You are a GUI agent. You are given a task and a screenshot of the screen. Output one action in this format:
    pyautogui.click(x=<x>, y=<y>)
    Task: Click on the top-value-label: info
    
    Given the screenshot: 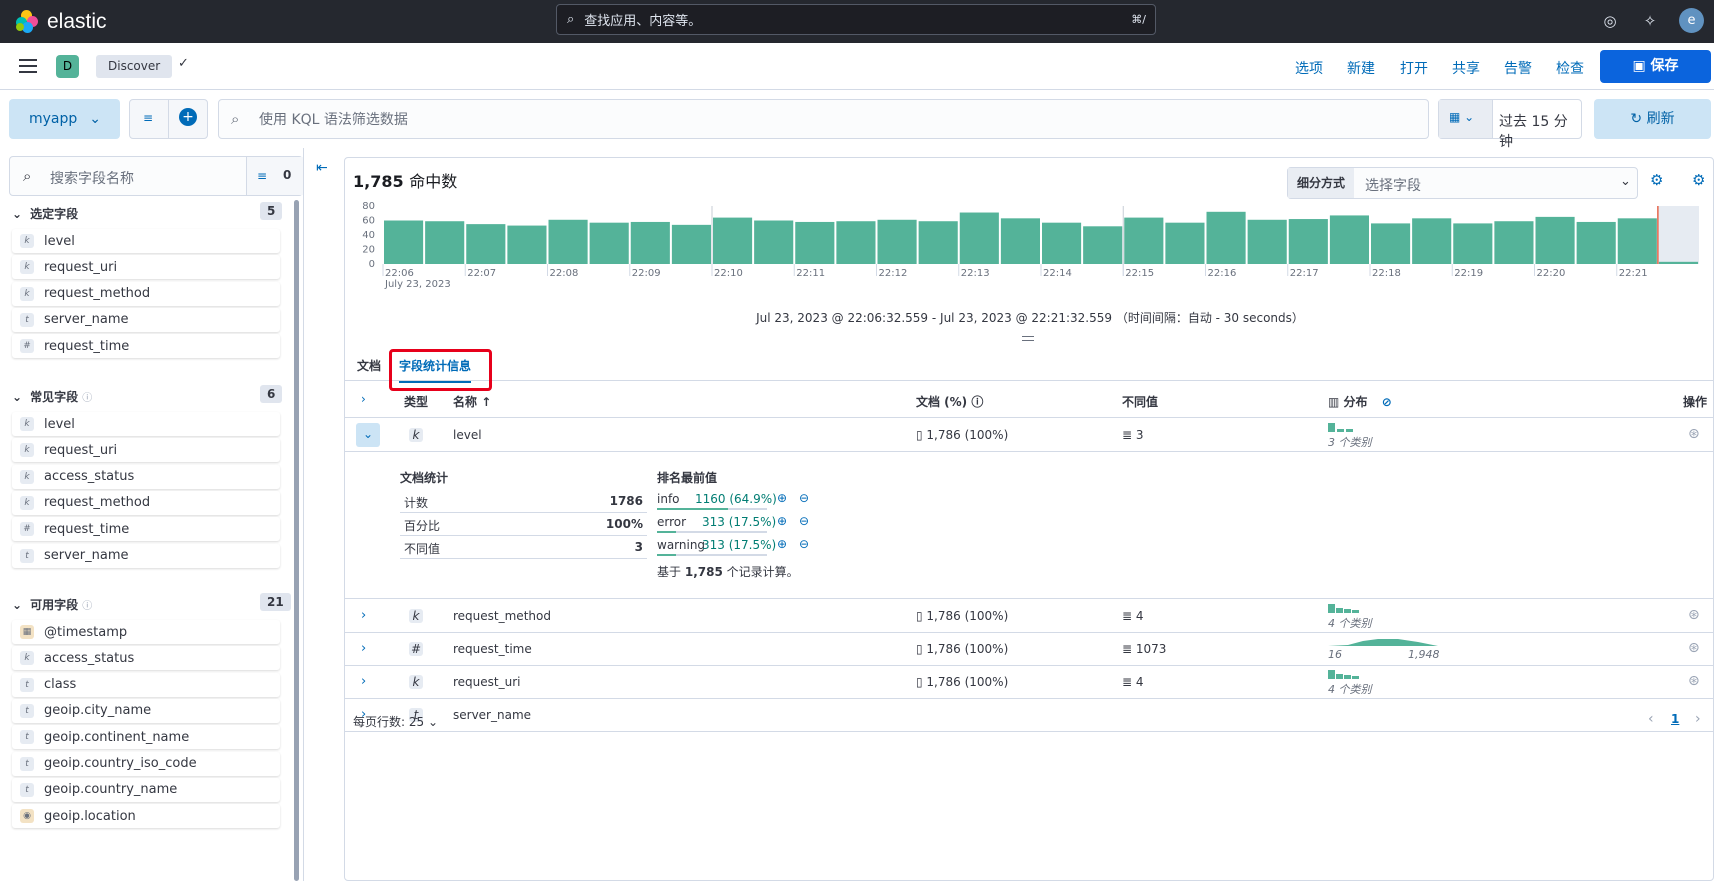 What is the action you would take?
    pyautogui.click(x=668, y=499)
    